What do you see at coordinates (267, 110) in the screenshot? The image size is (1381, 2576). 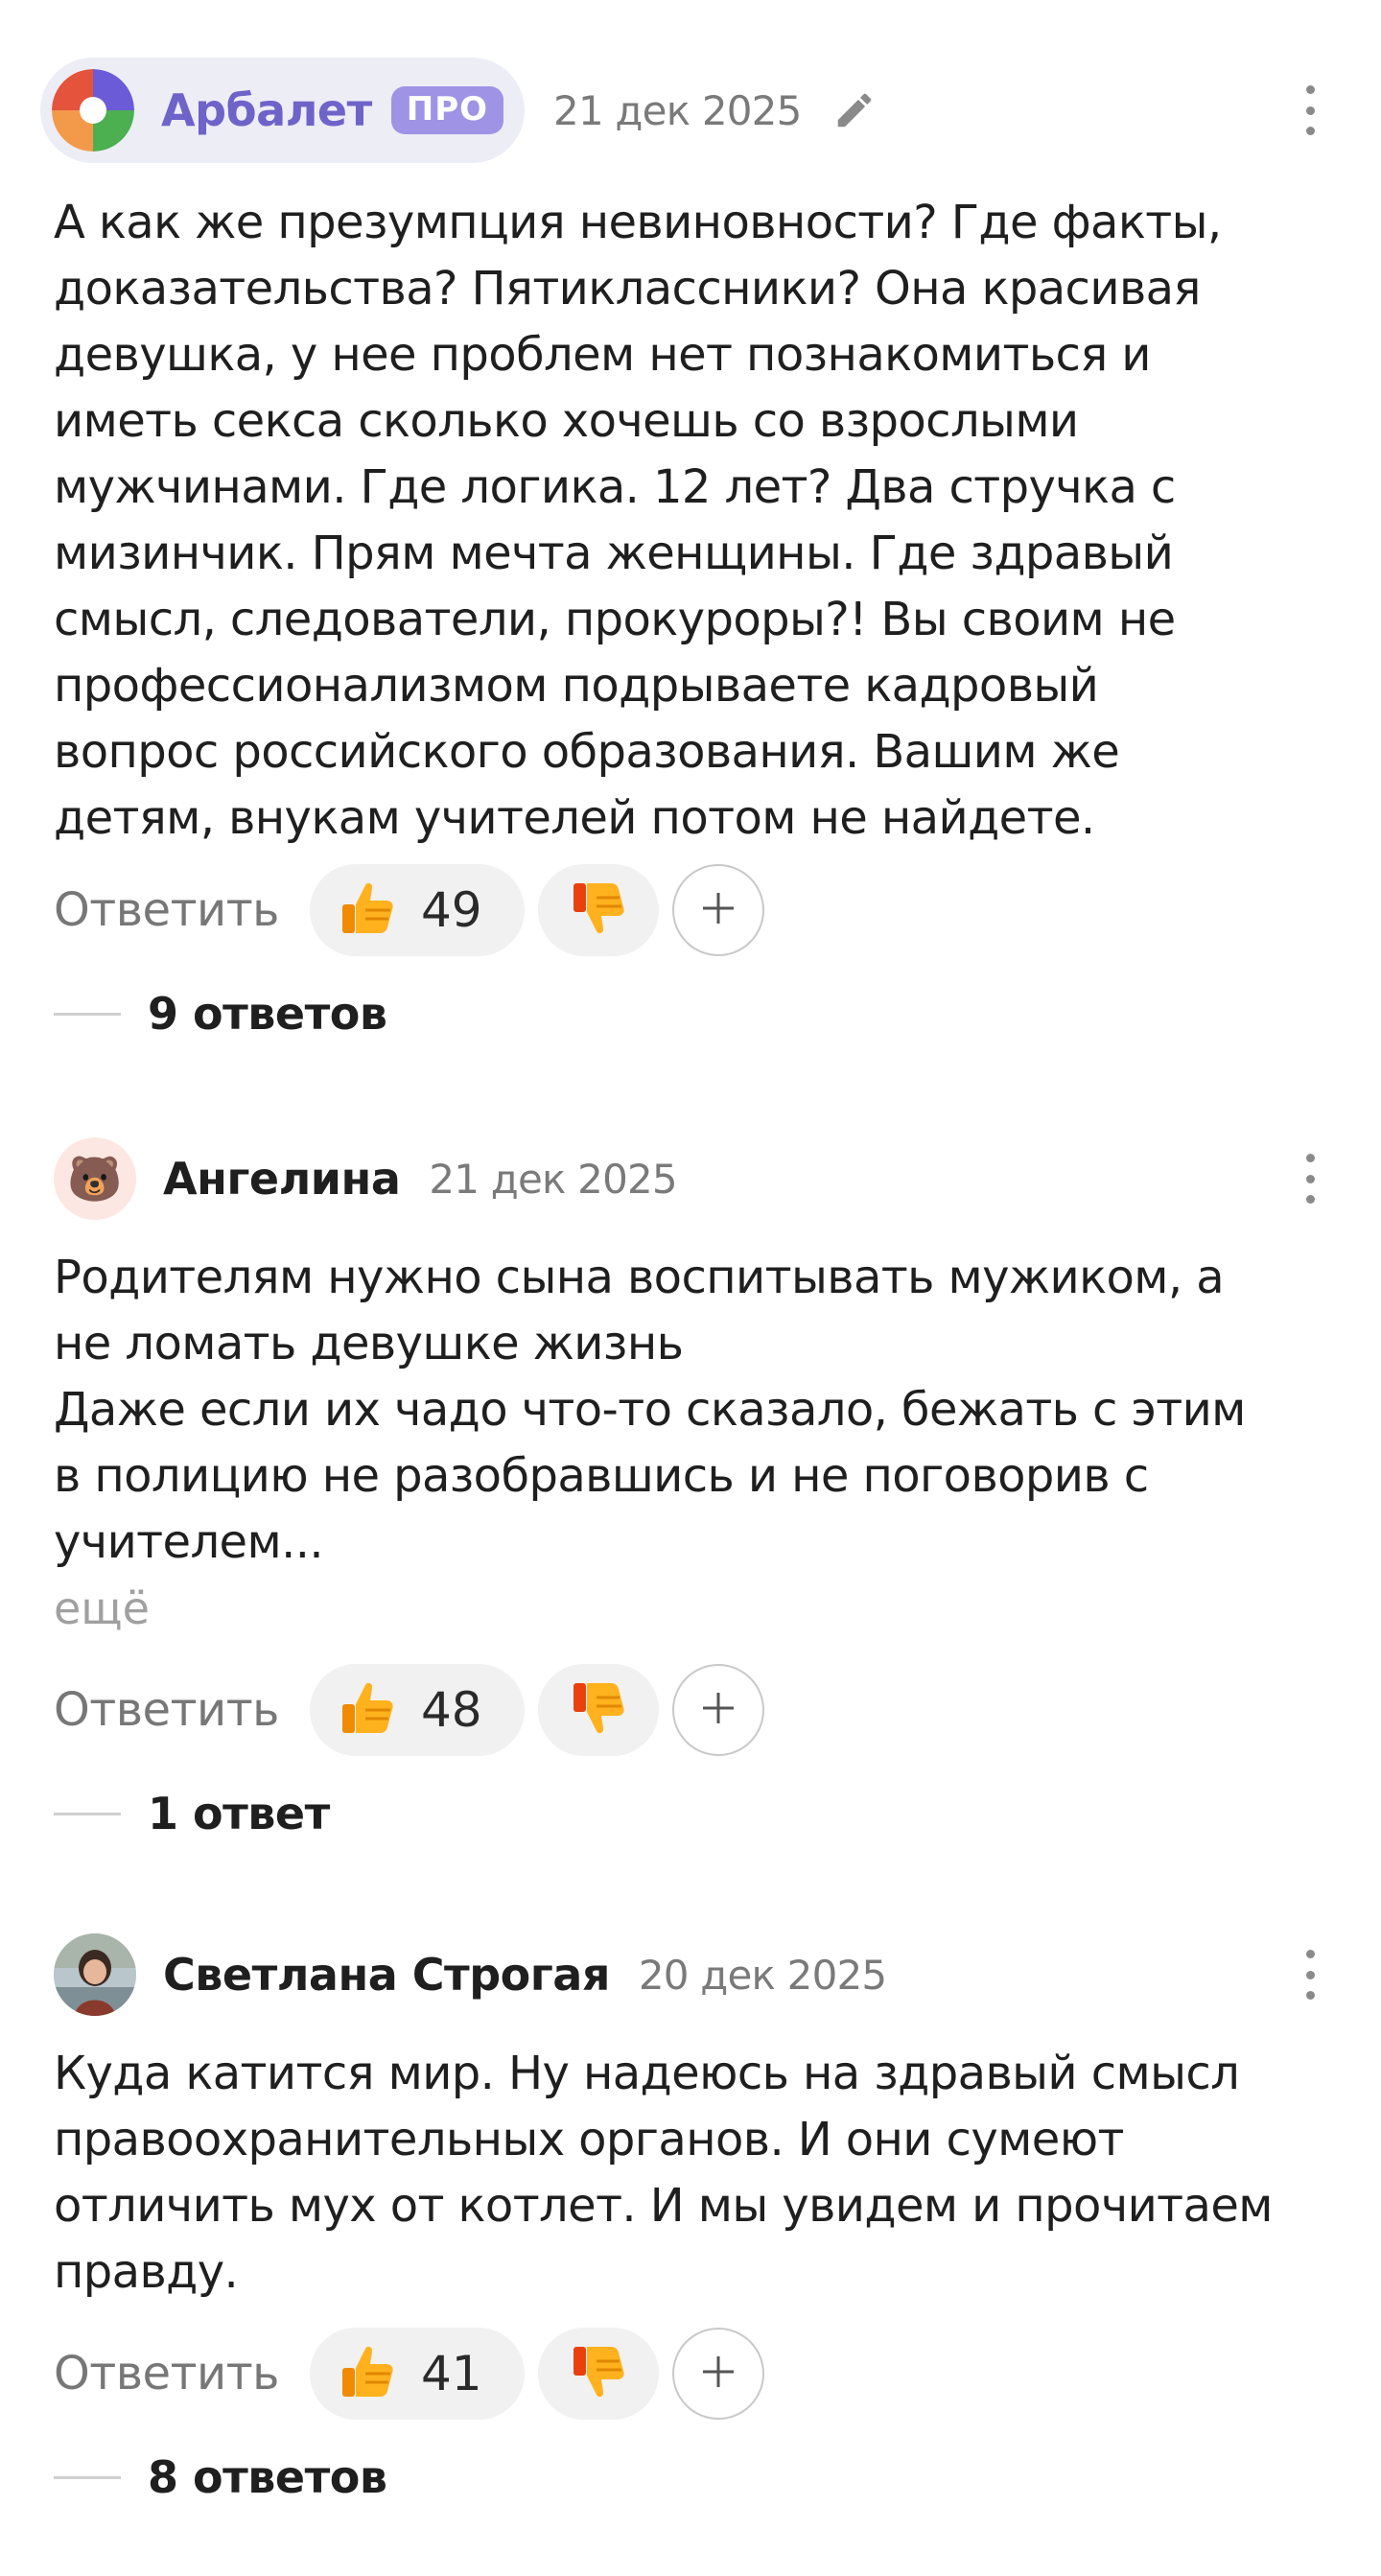 I see `author-name: Арбалет` at bounding box center [267, 110].